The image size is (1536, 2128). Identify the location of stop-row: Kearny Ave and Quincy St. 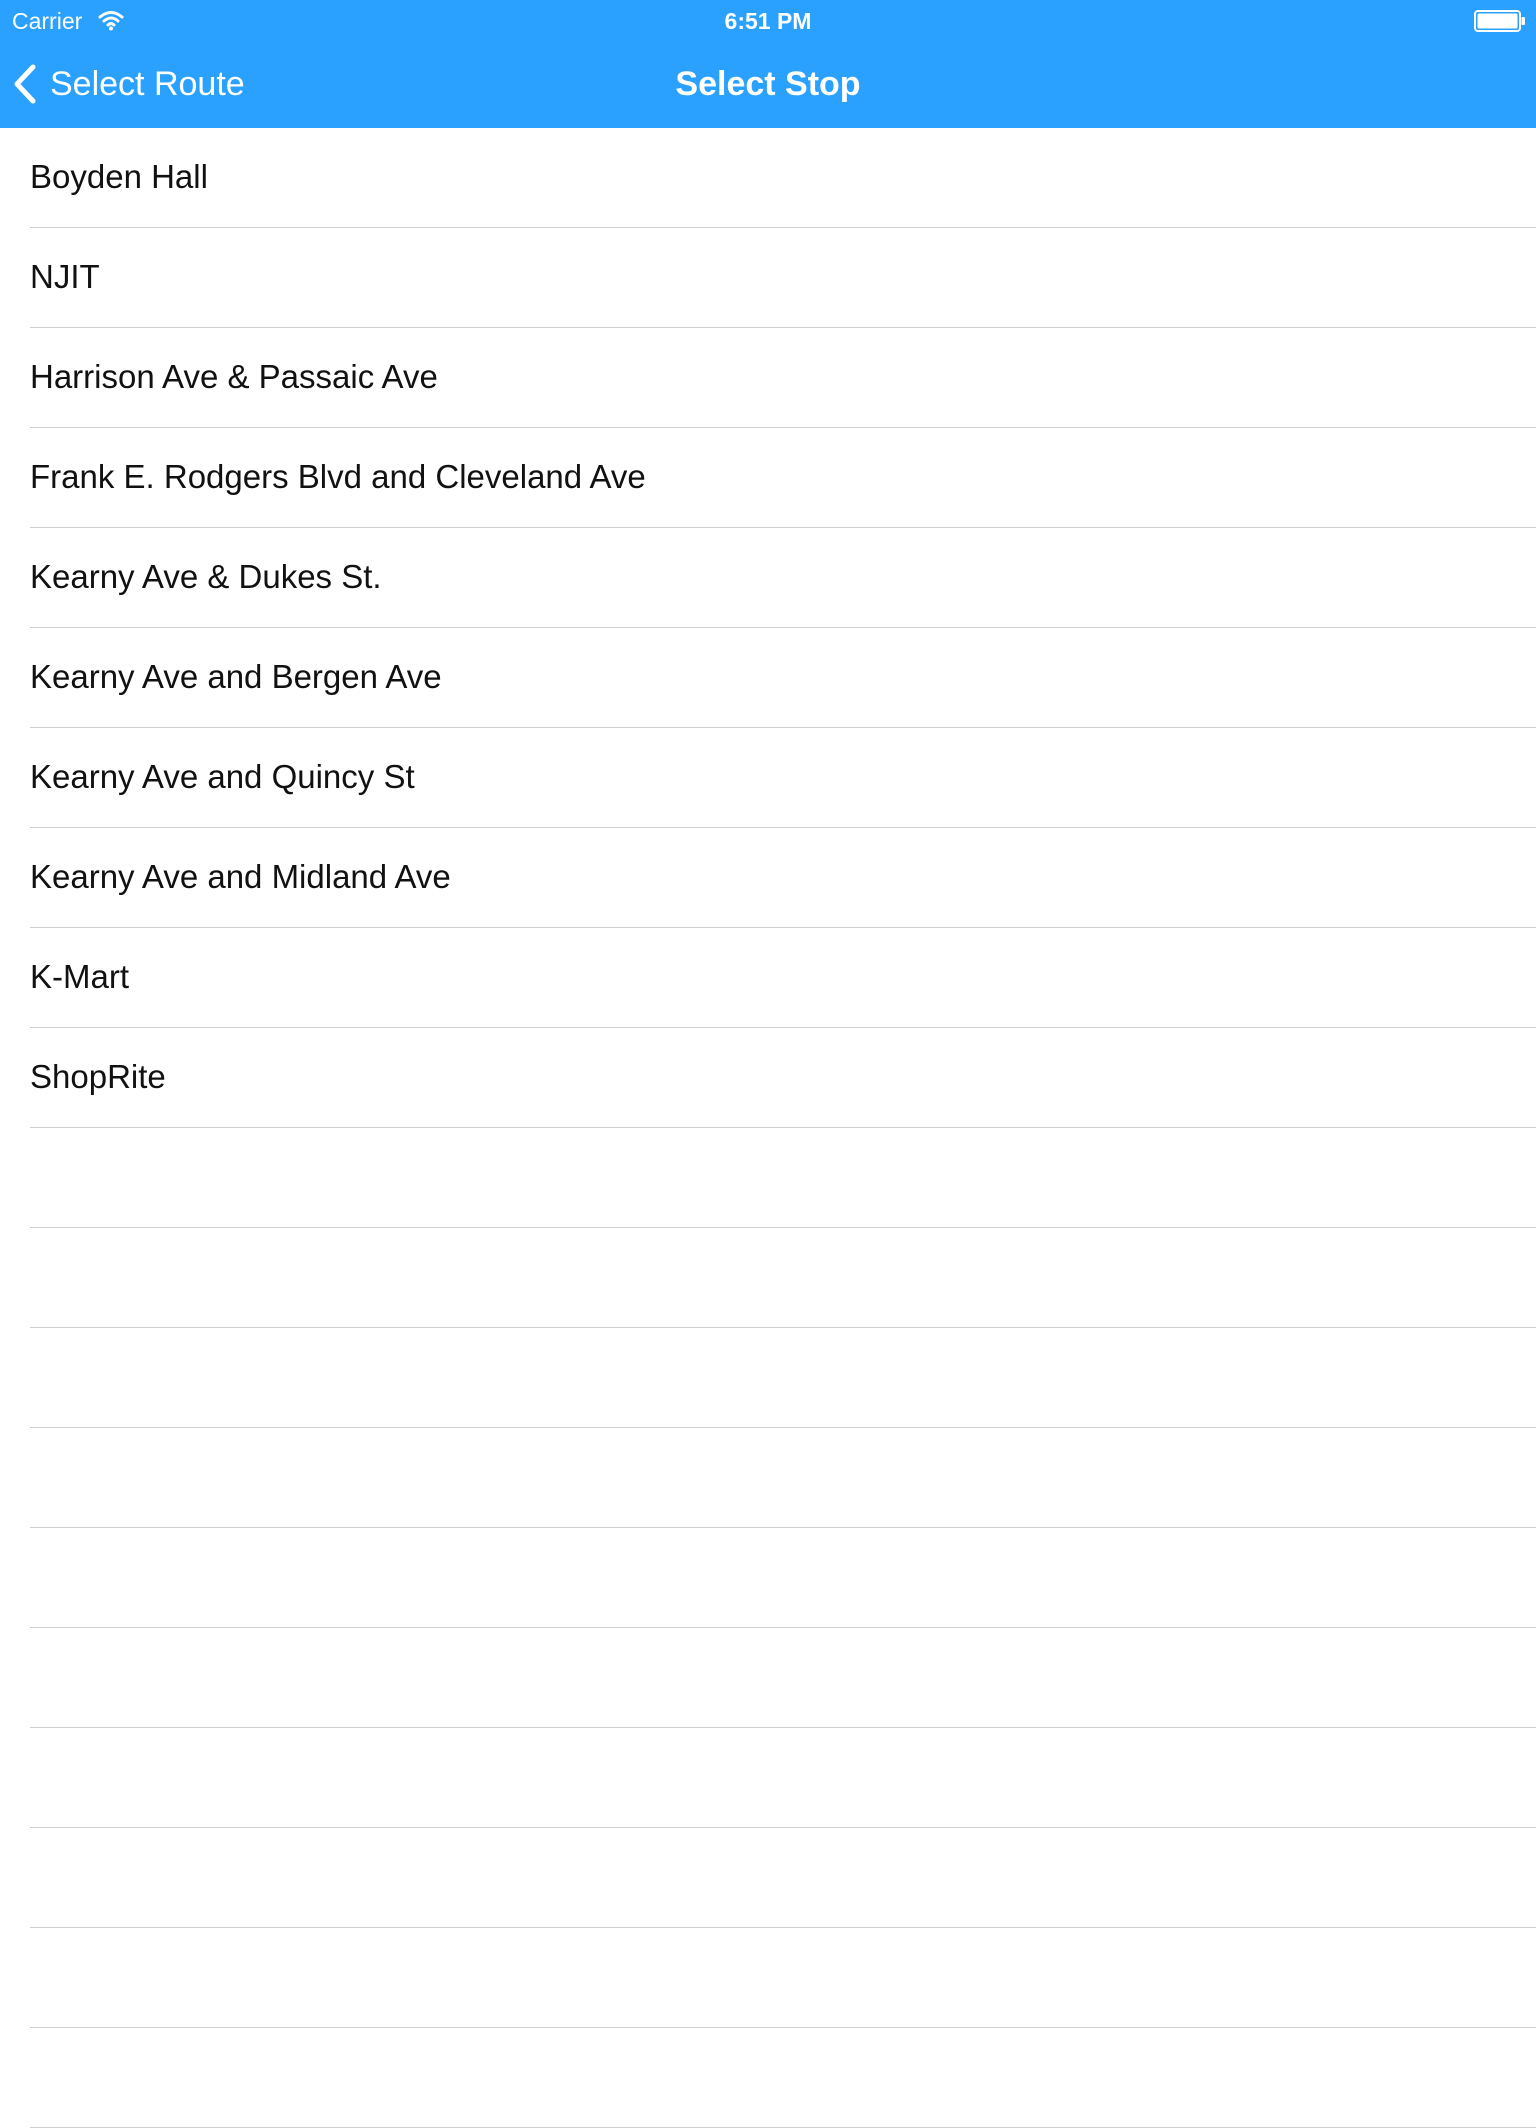
(783, 778).